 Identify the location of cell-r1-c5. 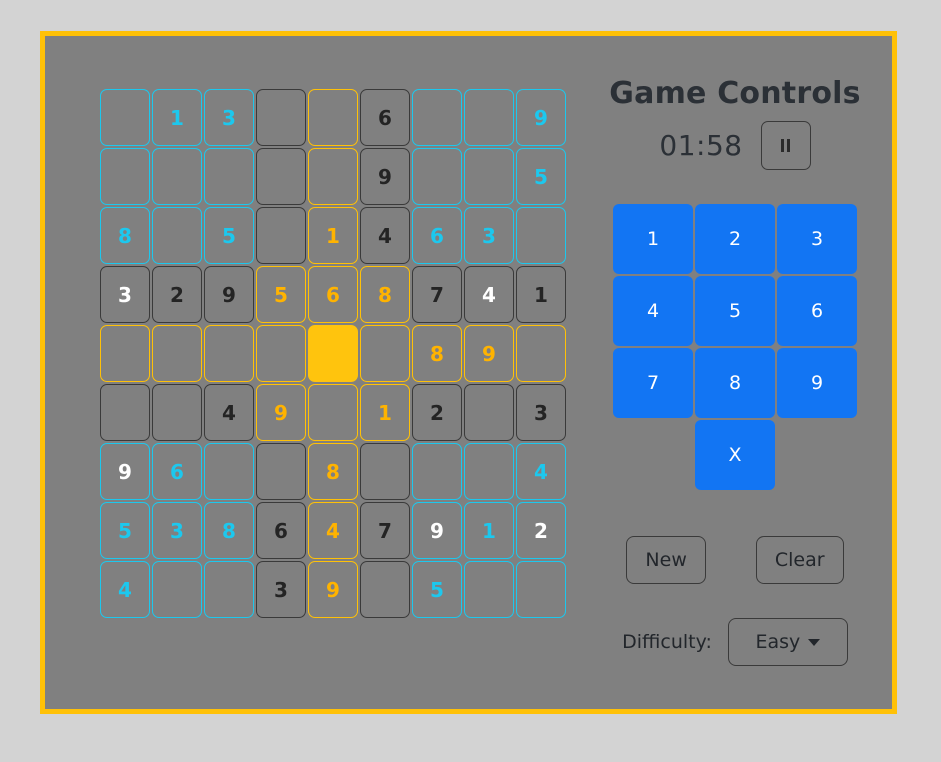
(333, 117).